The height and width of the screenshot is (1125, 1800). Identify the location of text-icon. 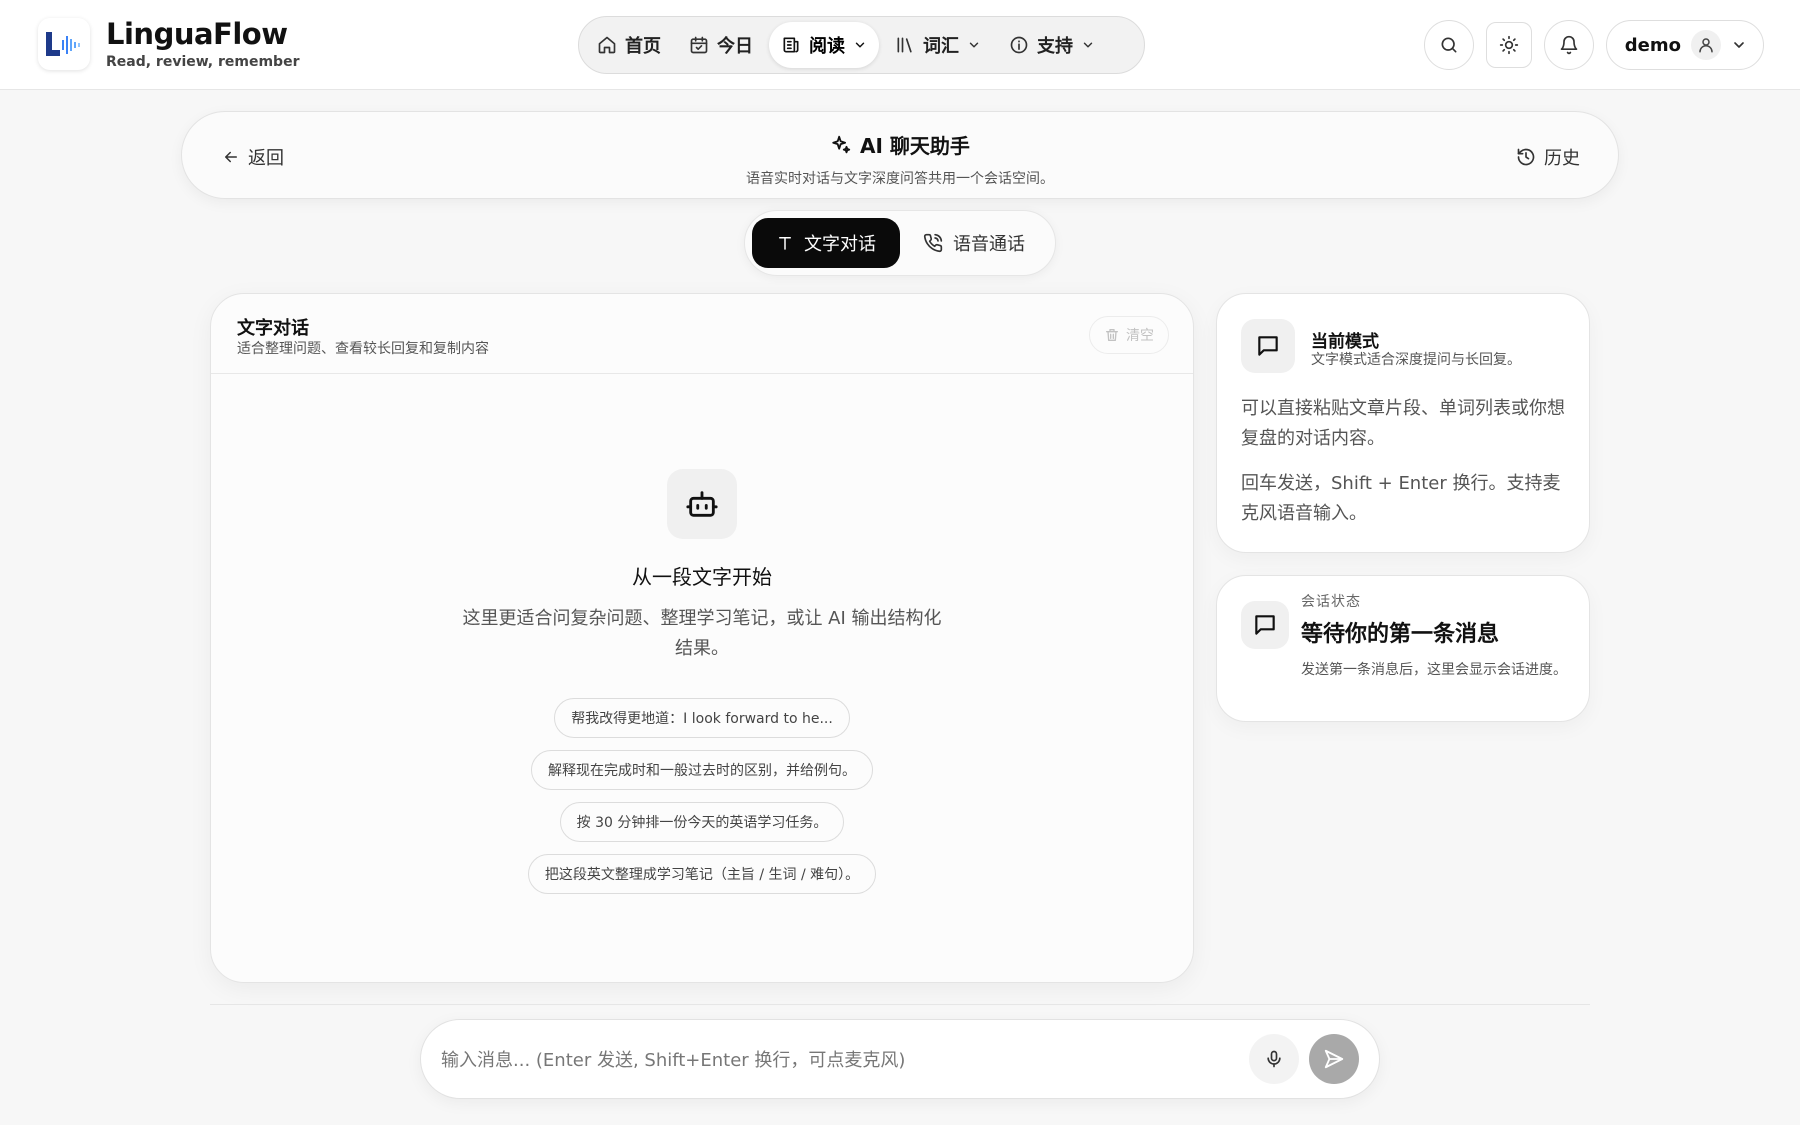
(785, 243).